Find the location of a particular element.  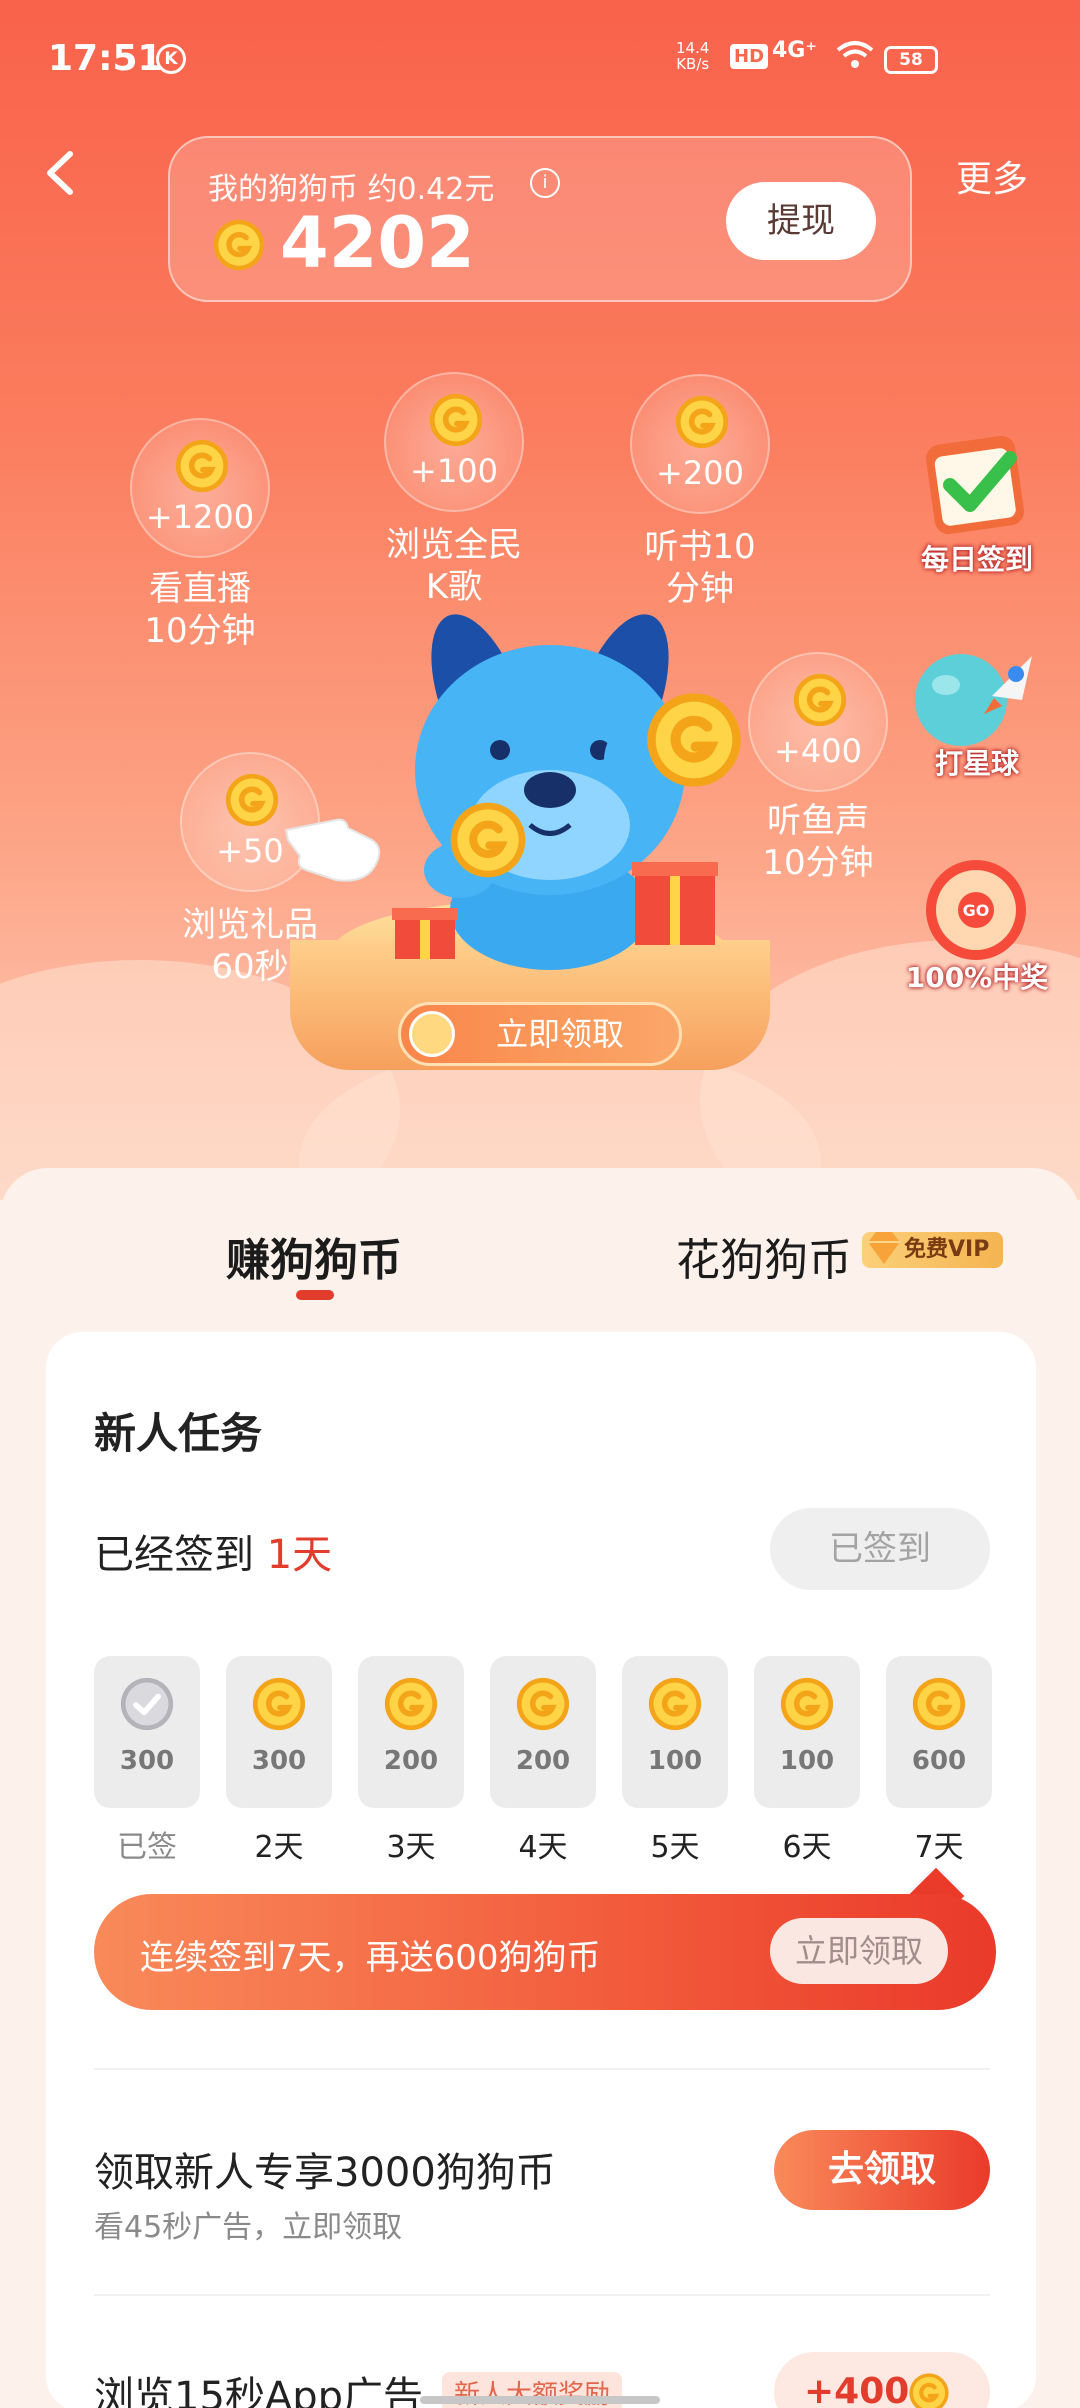

wifi-icon is located at coordinates (855, 59).